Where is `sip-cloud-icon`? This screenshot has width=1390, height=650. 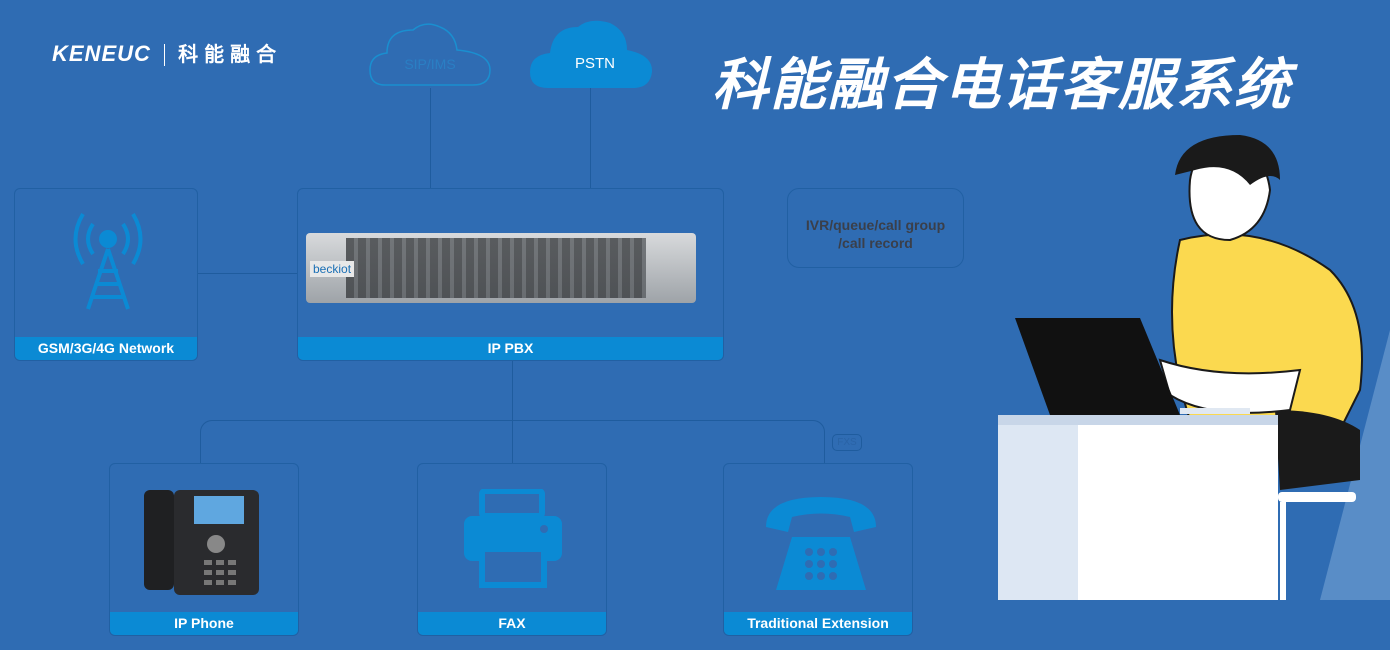 sip-cloud-icon is located at coordinates (430, 54).